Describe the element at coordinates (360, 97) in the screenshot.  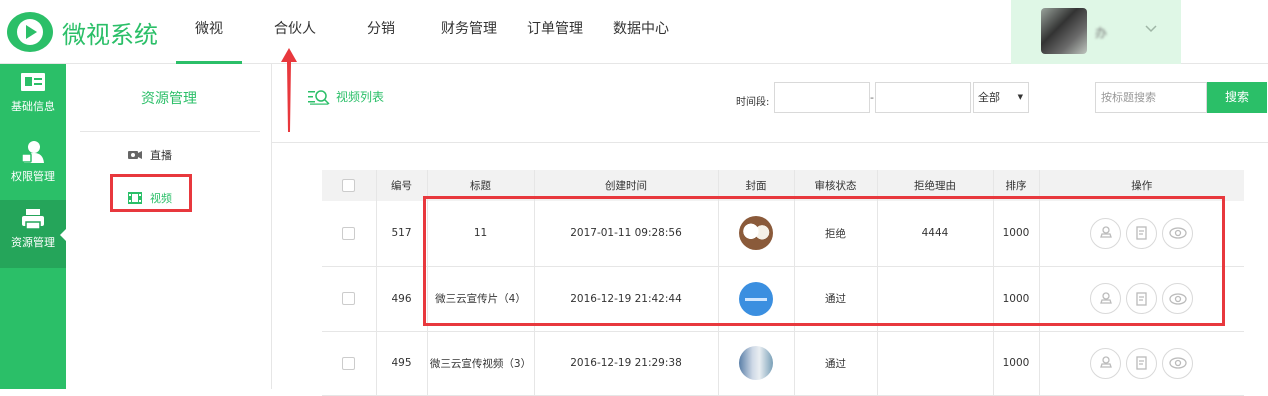
I see `page-title-text: 视频列表` at that location.